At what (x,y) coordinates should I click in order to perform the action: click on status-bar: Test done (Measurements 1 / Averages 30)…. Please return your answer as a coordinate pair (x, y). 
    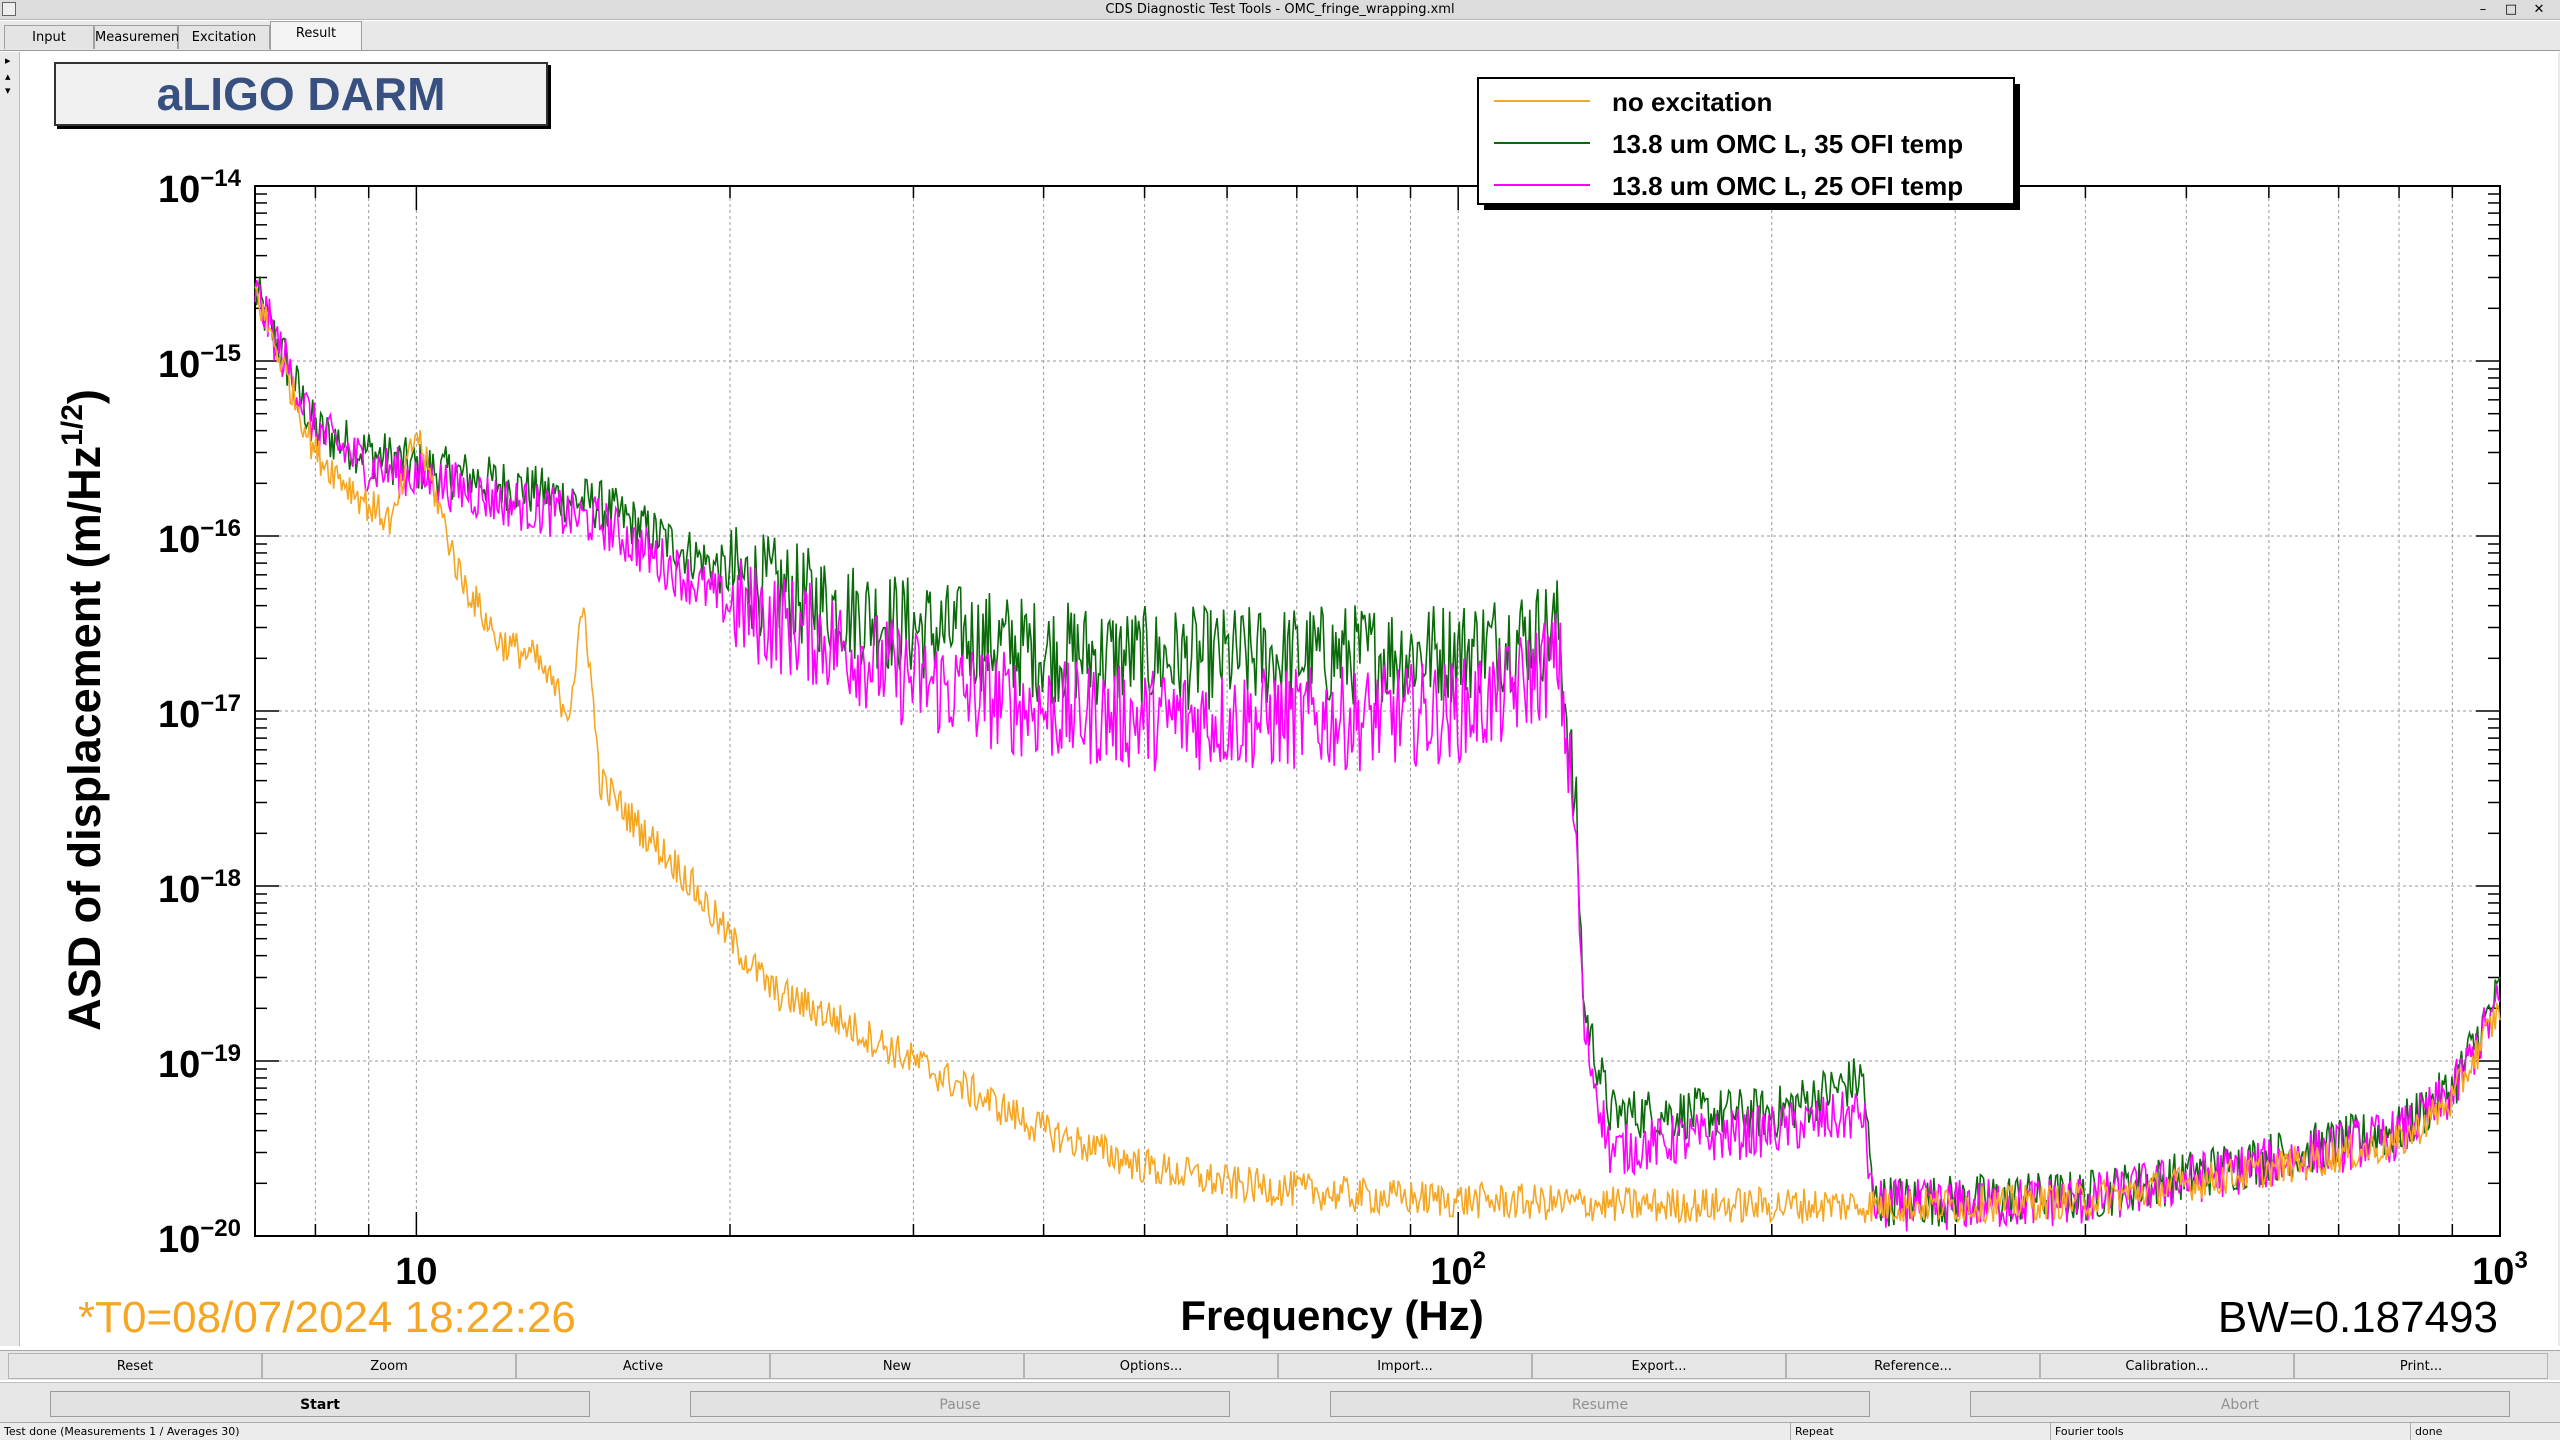
    Looking at the image, I should click on (1280, 1431).